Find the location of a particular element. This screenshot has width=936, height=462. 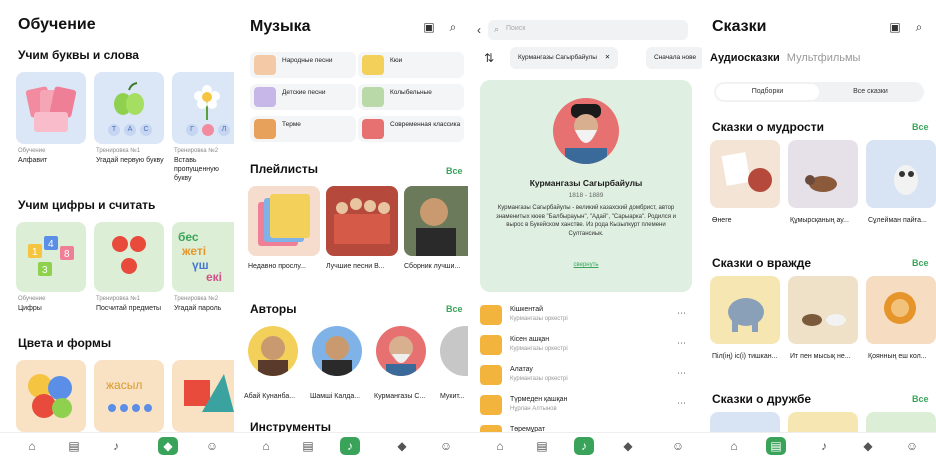

playlist-recent is located at coordinates (284, 221).